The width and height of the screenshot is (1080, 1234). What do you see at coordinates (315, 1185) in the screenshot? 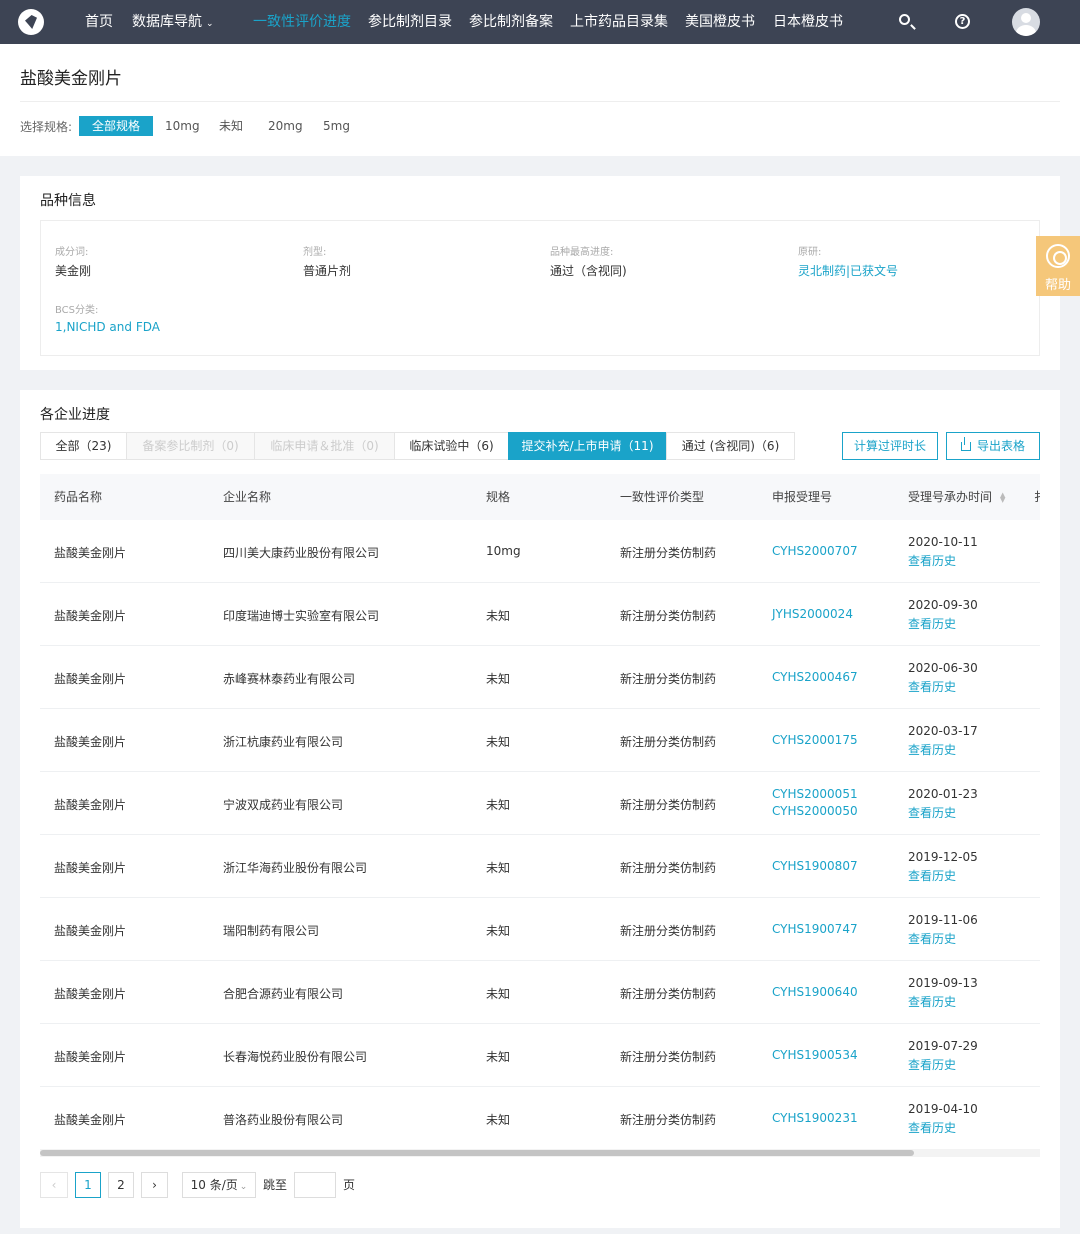
I see `jump-page-input` at bounding box center [315, 1185].